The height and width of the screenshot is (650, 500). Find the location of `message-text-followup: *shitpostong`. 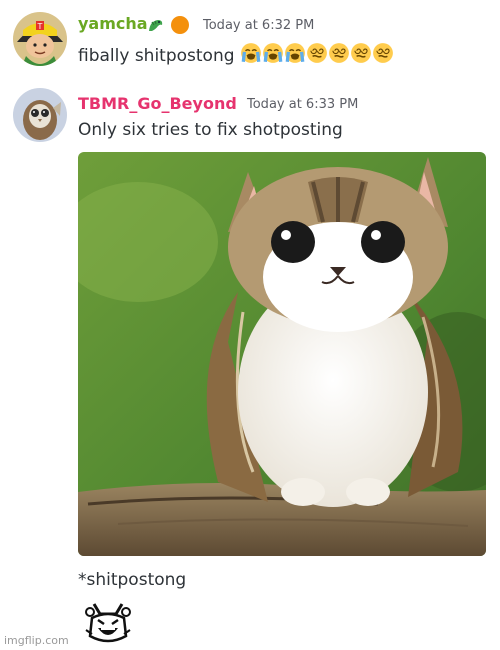

message-text-followup: *shitpostong is located at coordinates (132, 580).